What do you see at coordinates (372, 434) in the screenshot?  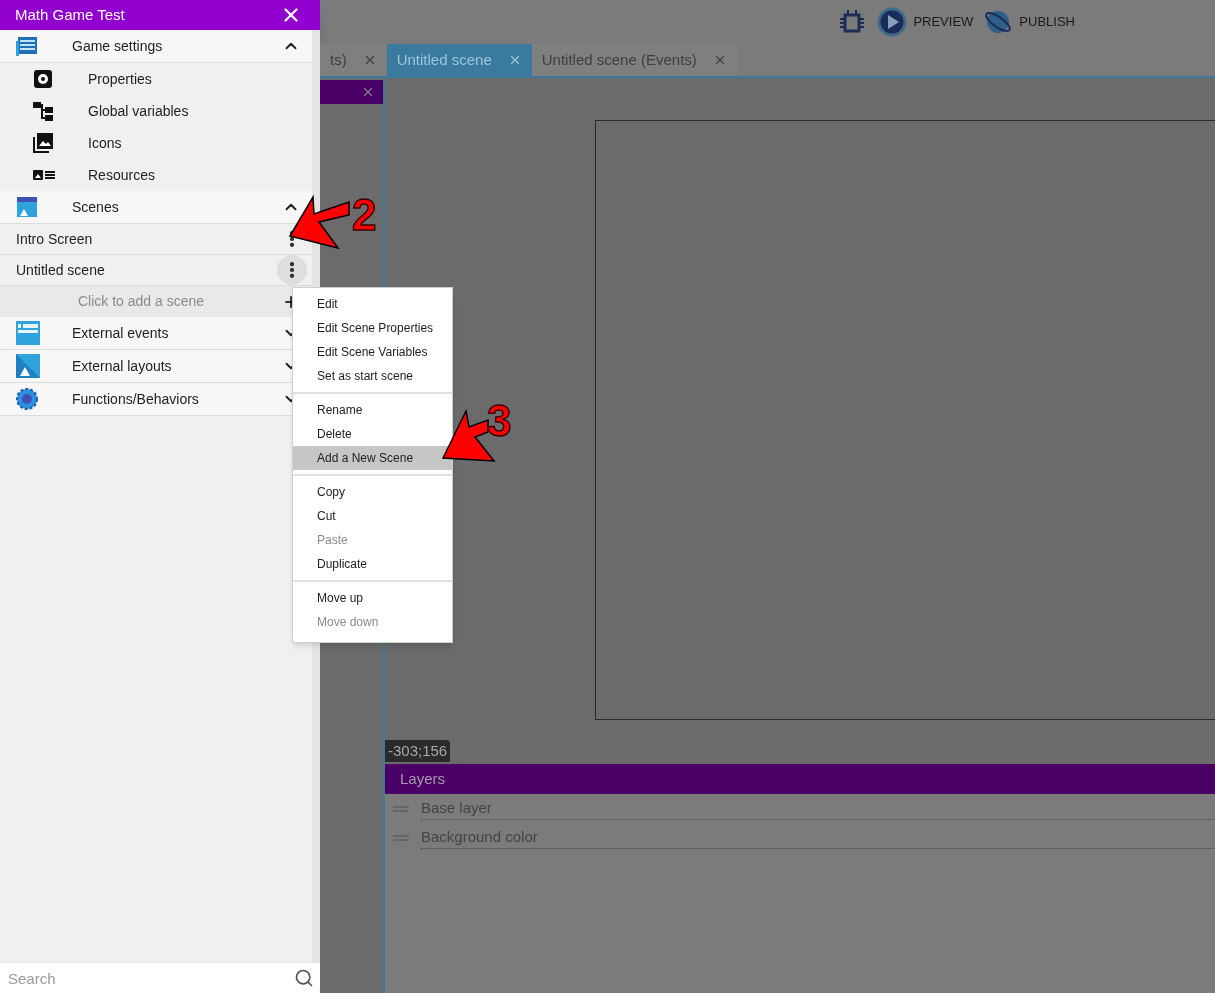 I see `menu-item: Delete` at bounding box center [372, 434].